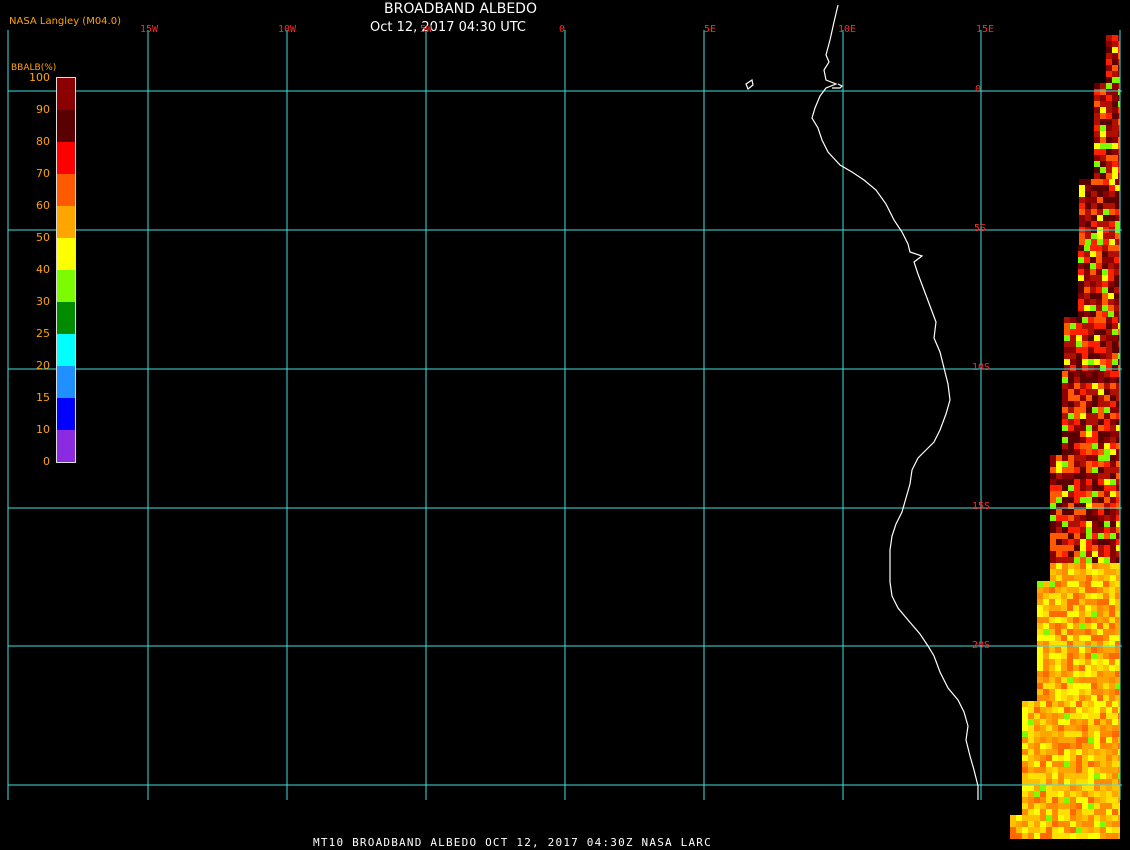 Image resolution: width=1130 pixels, height=850 pixels. What do you see at coordinates (460, 9) in the screenshot?
I see `map-title: BROADBAND ALBEDO` at bounding box center [460, 9].